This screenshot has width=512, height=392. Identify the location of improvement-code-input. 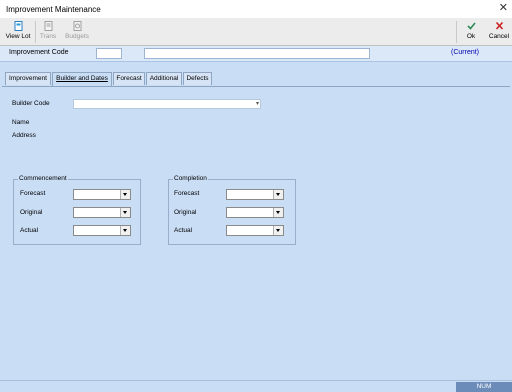
(109, 53).